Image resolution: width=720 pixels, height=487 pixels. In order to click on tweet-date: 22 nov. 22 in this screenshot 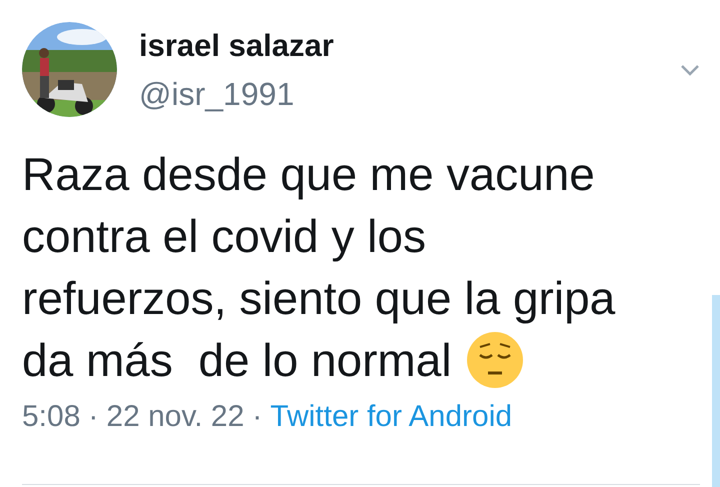, I will do `click(175, 417)`.